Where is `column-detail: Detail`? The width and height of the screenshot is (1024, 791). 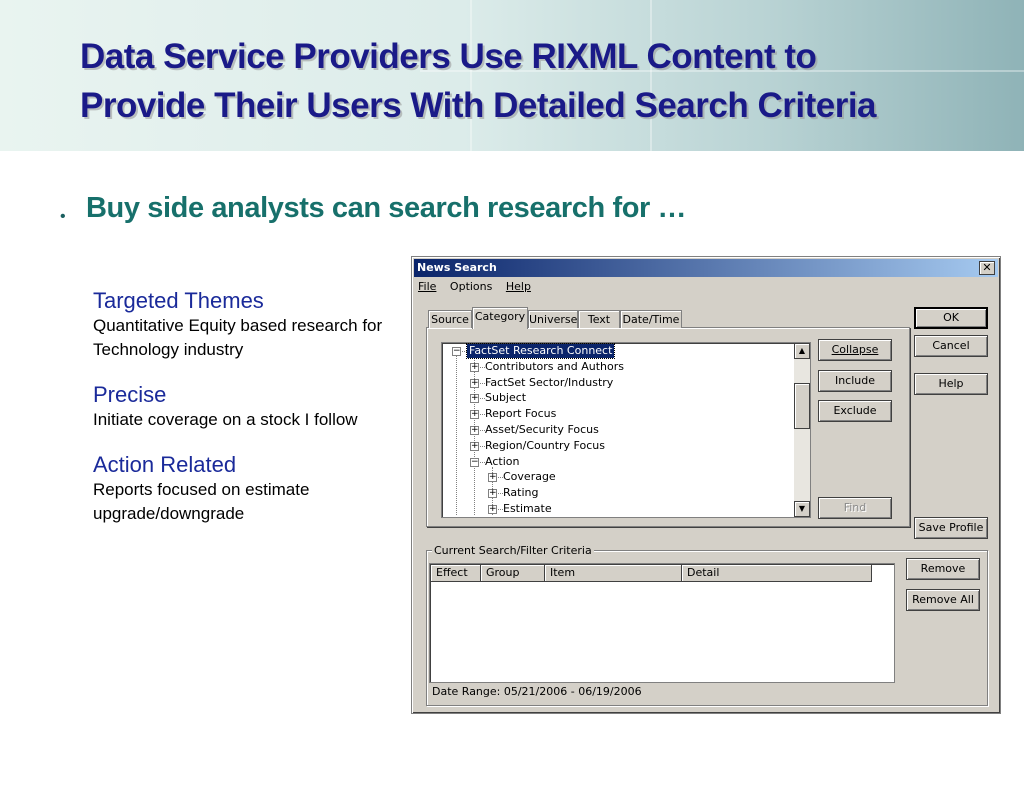 column-detail: Detail is located at coordinates (777, 573).